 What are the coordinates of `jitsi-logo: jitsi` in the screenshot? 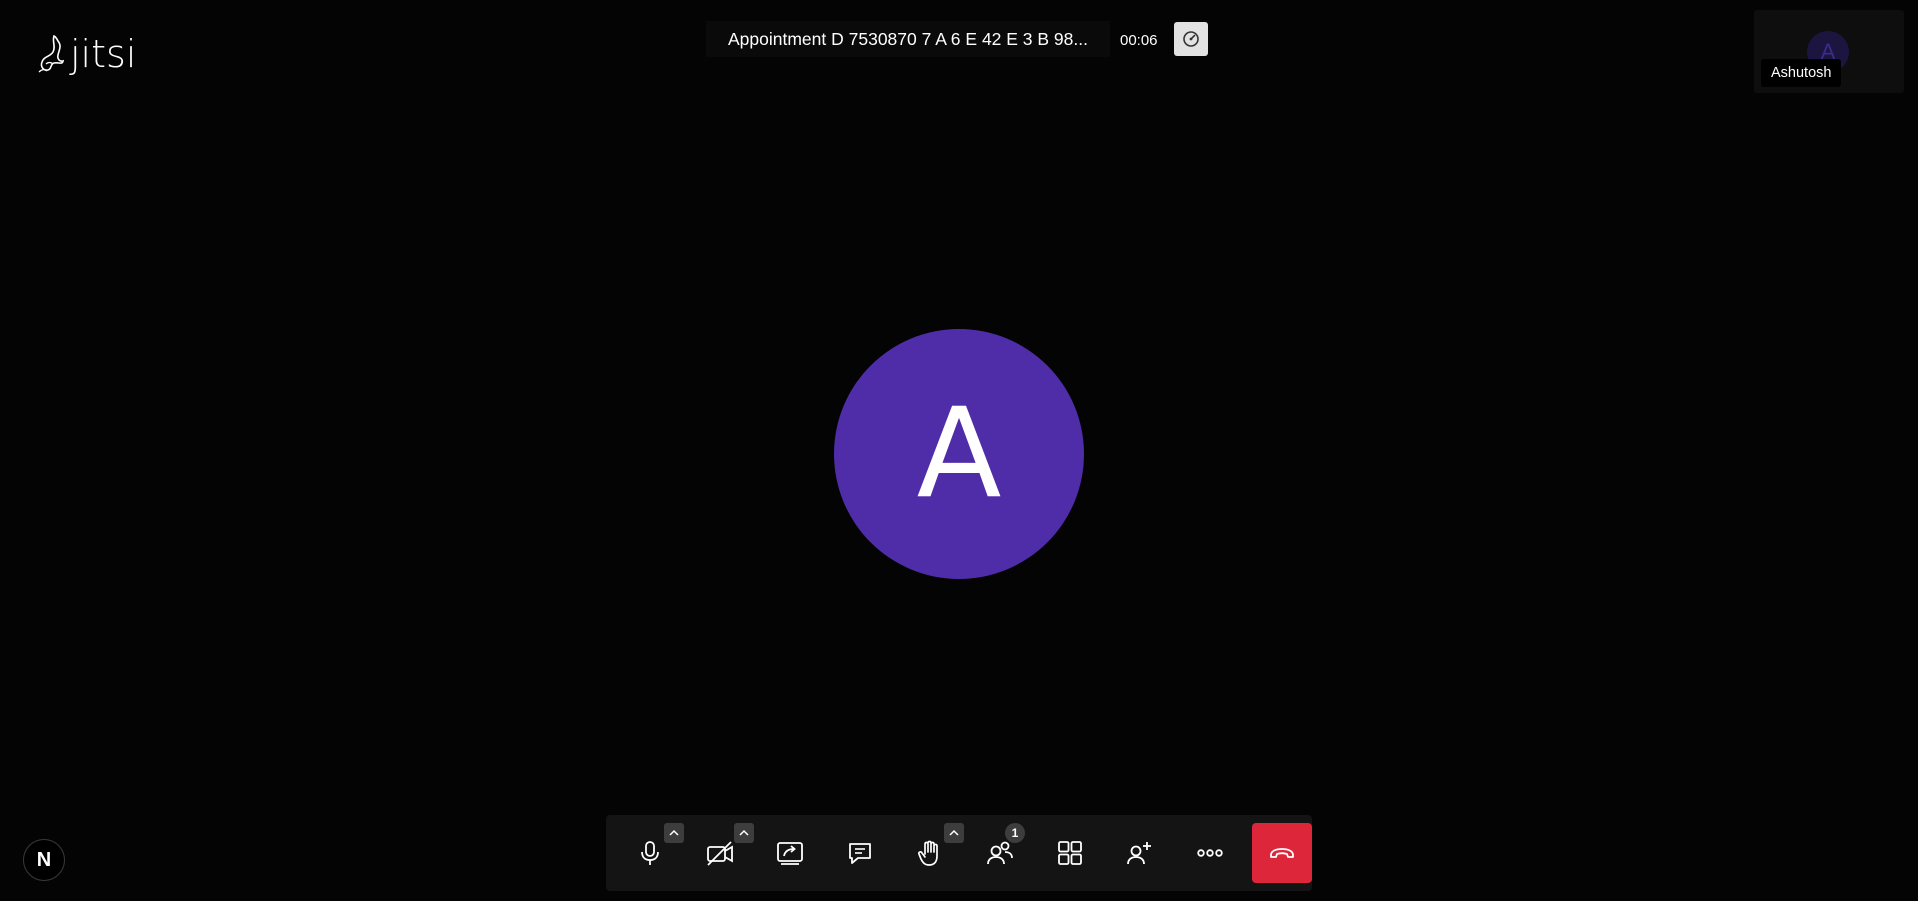 It's located at (86, 54).